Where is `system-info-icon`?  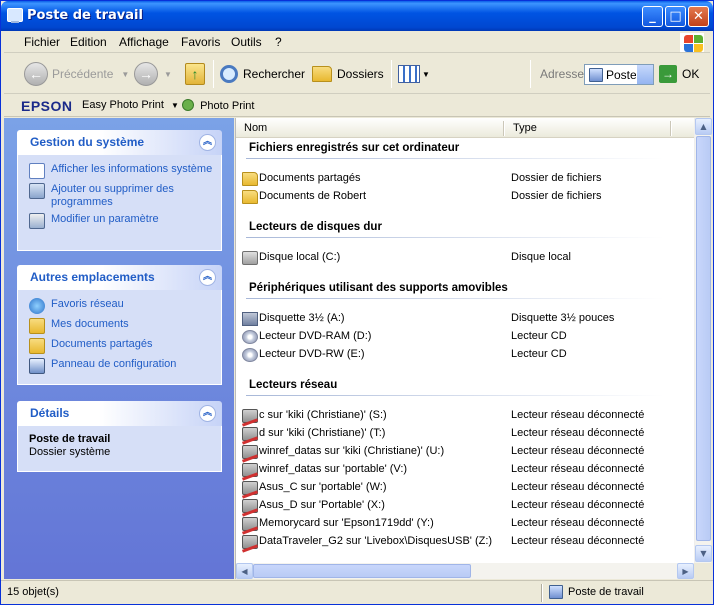 system-info-icon is located at coordinates (37, 171).